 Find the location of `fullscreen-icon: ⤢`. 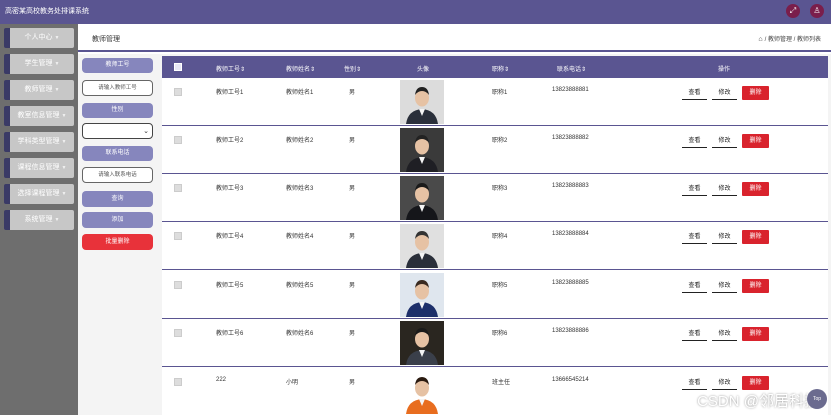

fullscreen-icon: ⤢ is located at coordinates (793, 11).